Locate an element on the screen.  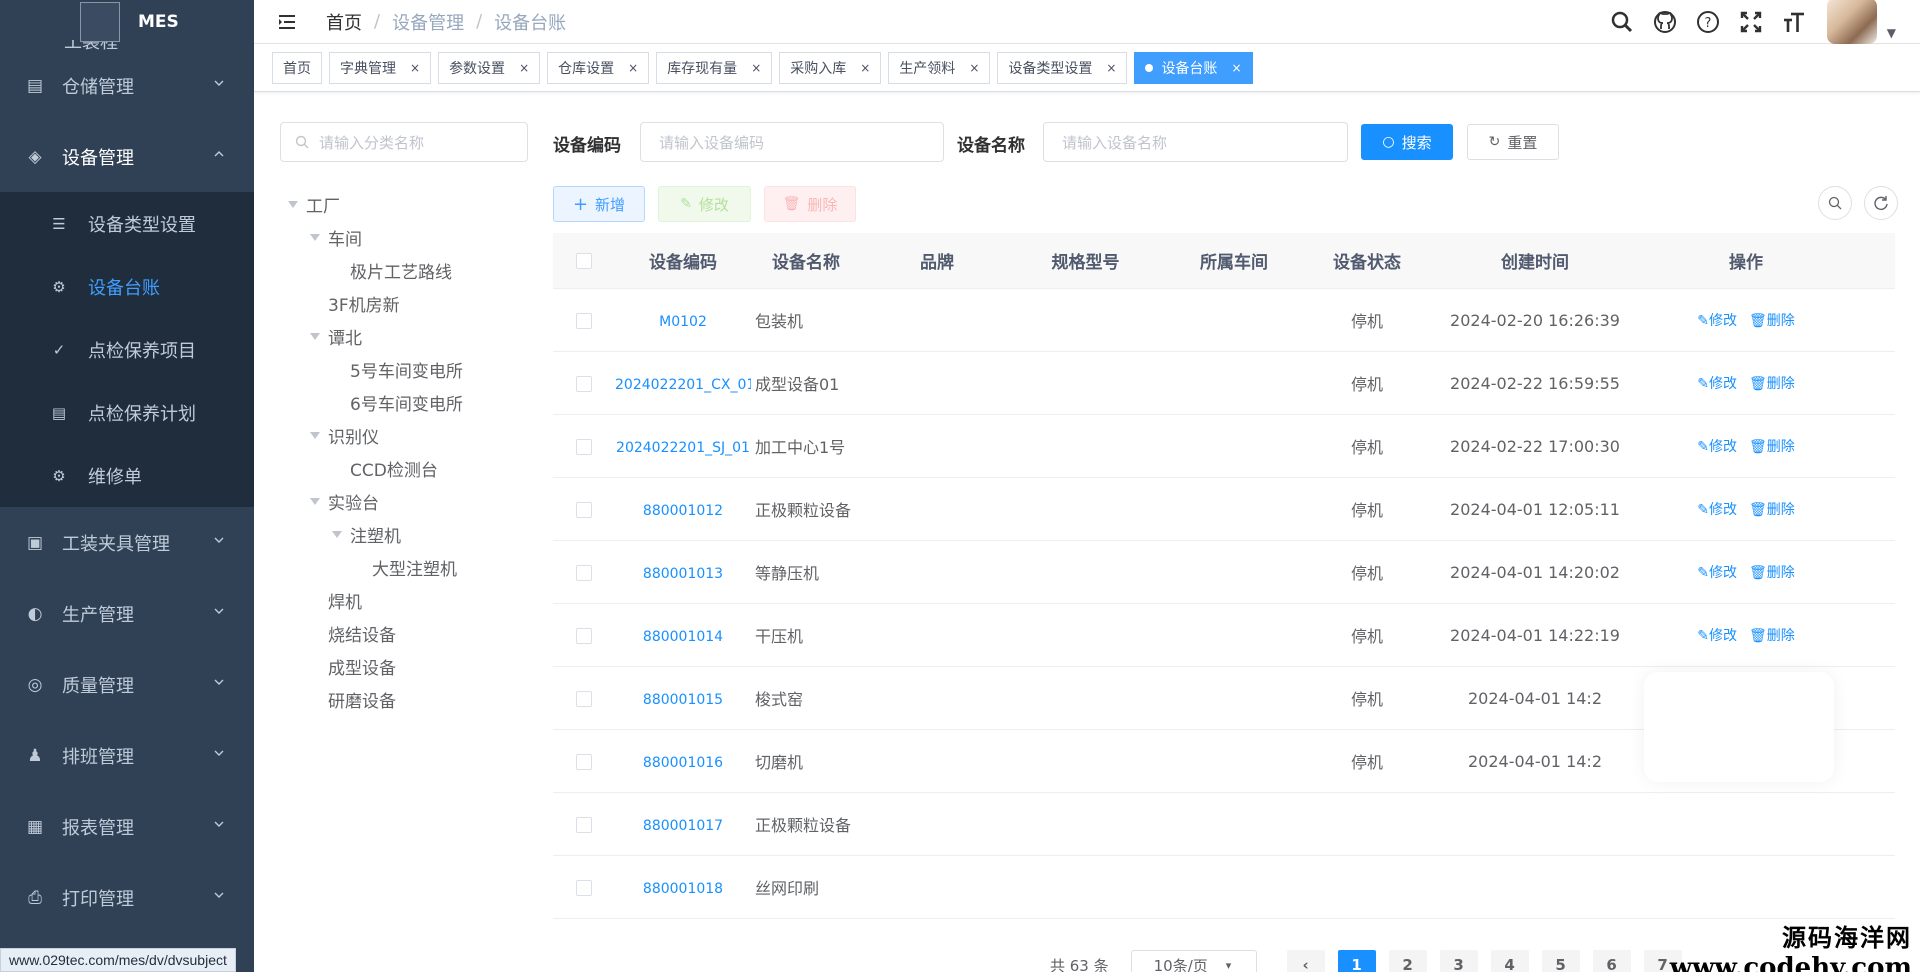
tab-2: 参数设置 × is located at coordinates (489, 67).